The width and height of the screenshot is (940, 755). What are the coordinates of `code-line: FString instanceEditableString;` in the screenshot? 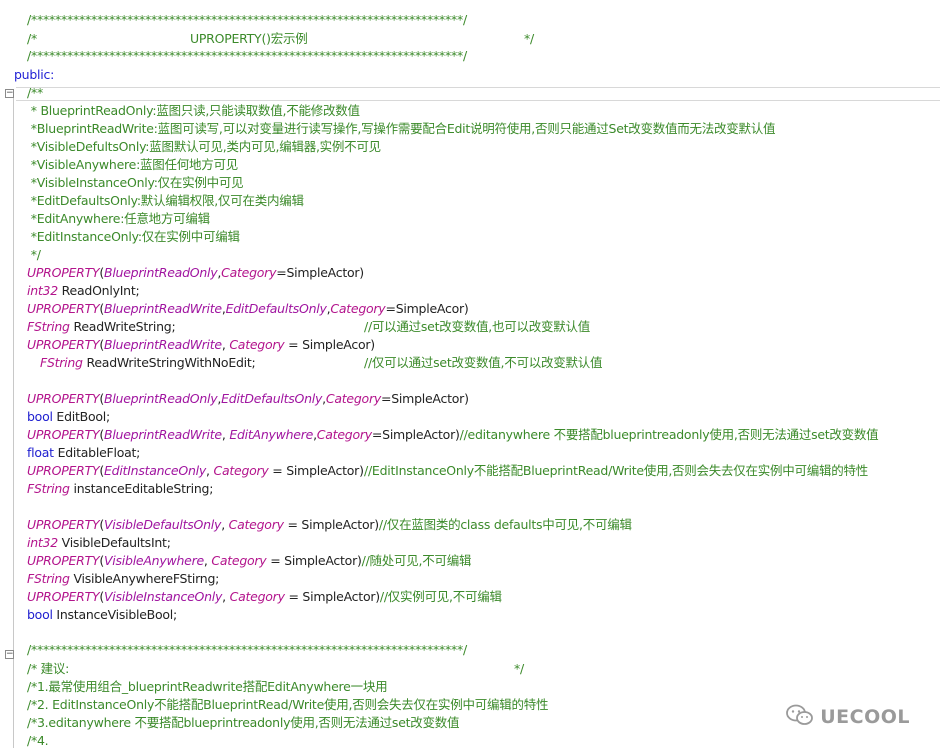 It's located at (120, 488).